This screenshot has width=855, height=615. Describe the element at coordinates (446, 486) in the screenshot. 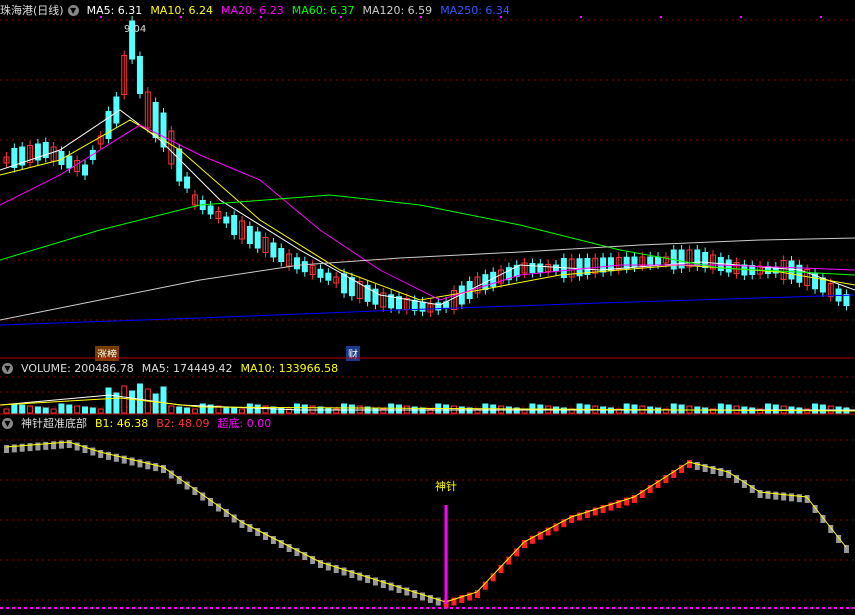

I see `signal-label: 神针` at that location.